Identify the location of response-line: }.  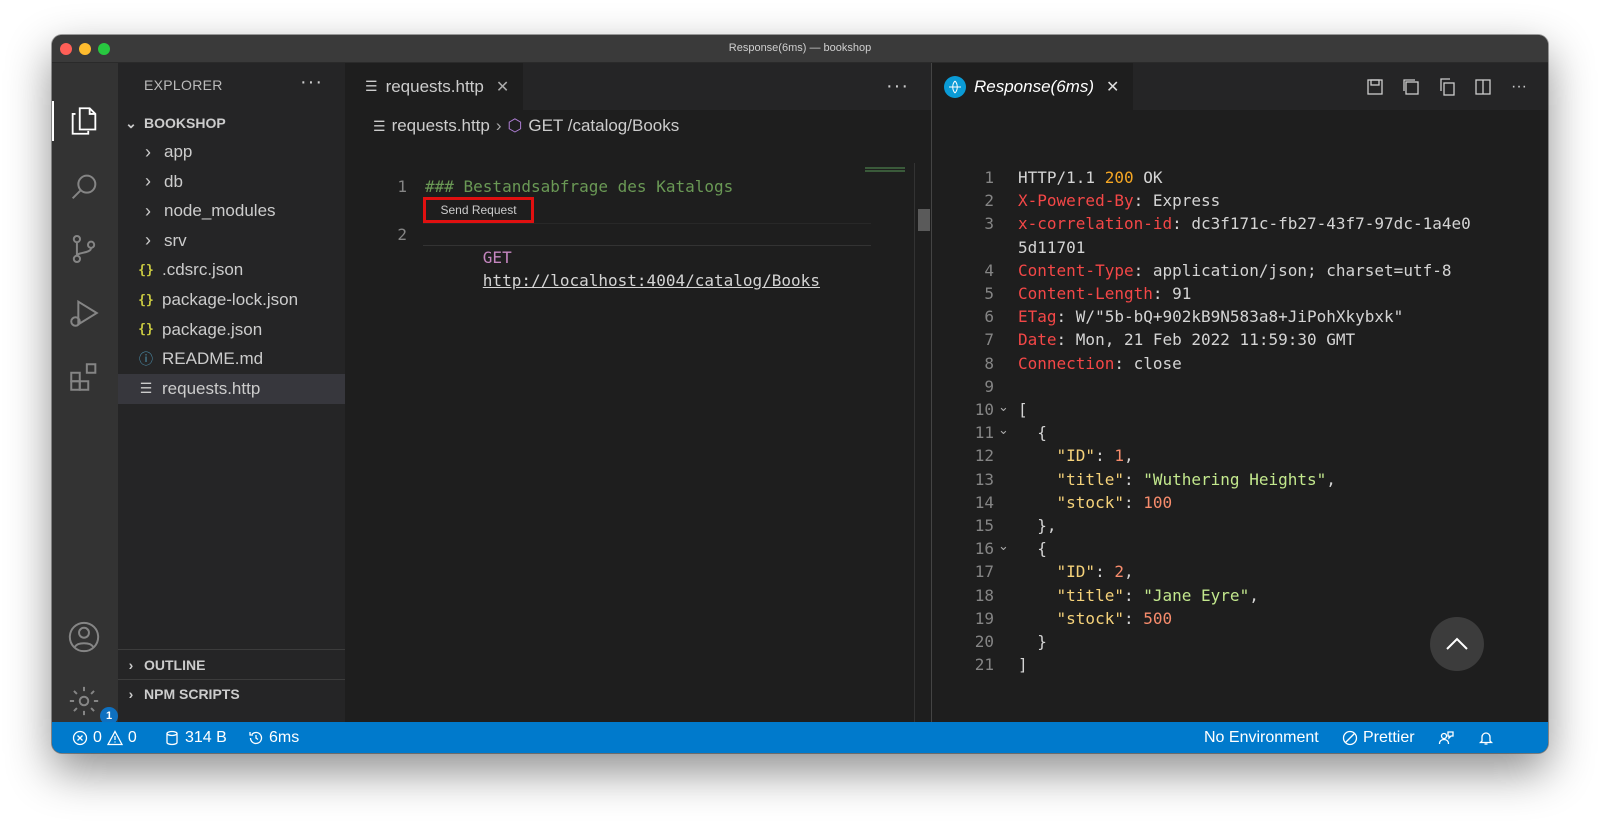
(1032, 641).